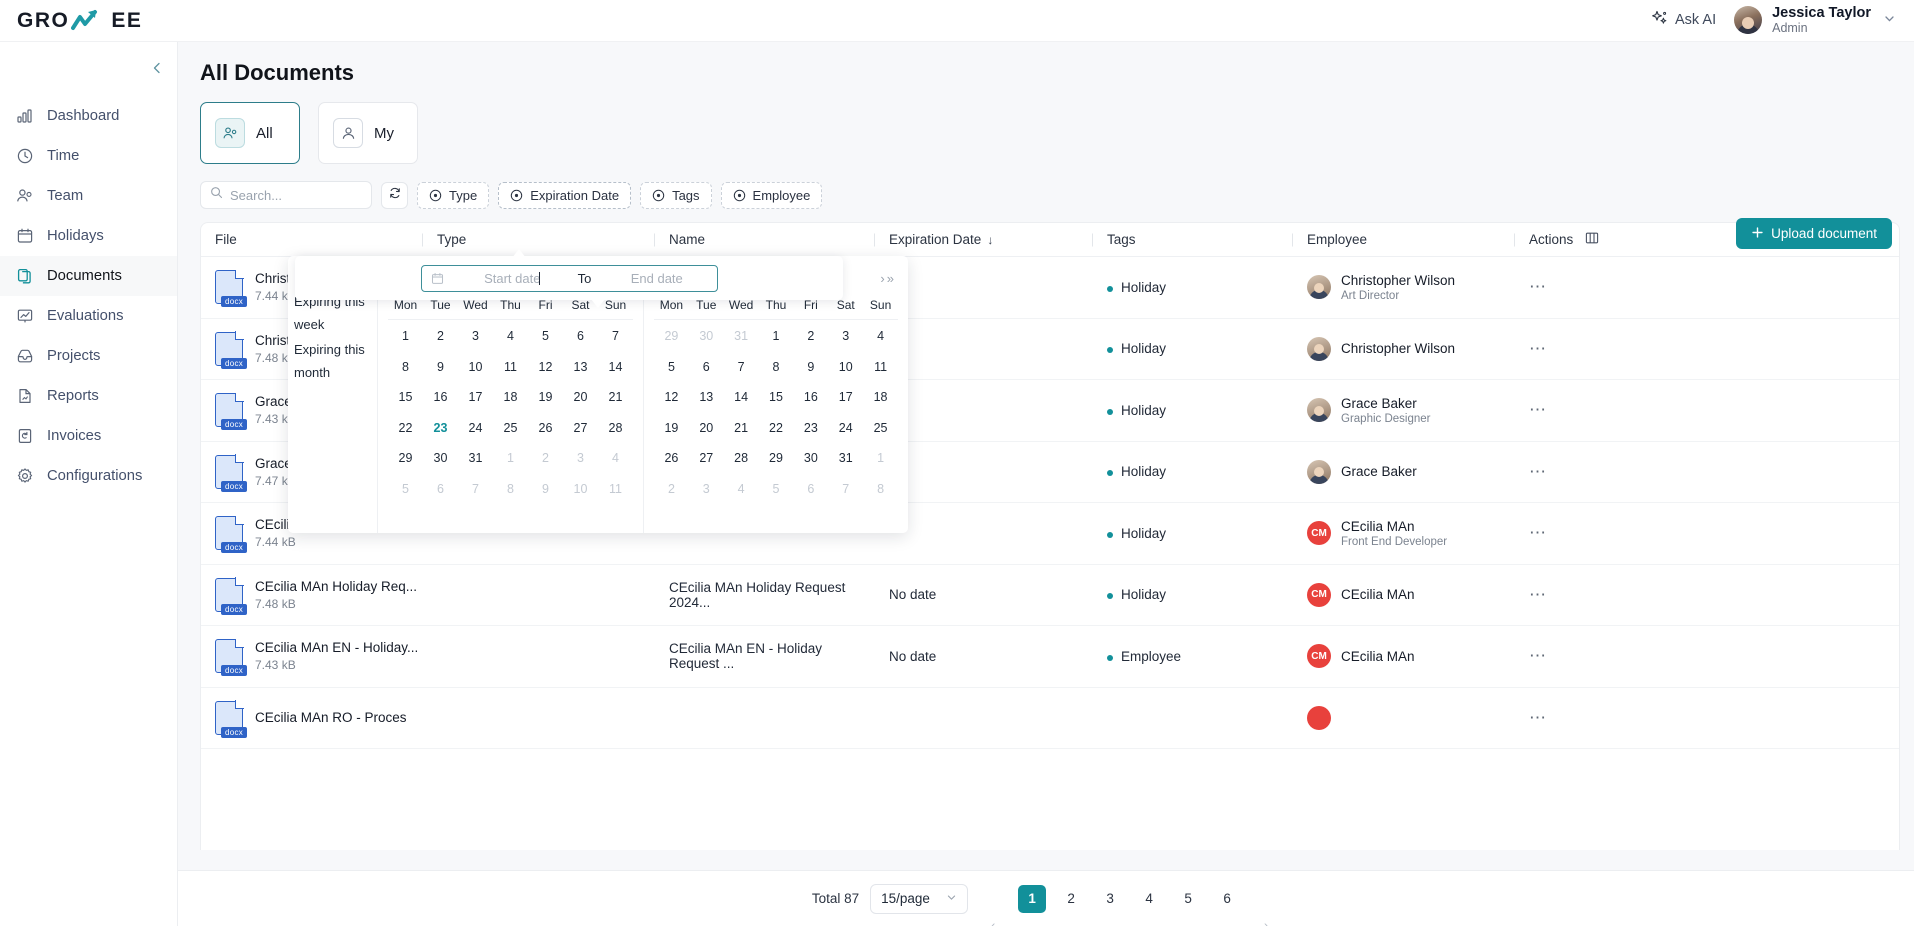  I want to click on pagination-next: ›, so click(1266, 918).